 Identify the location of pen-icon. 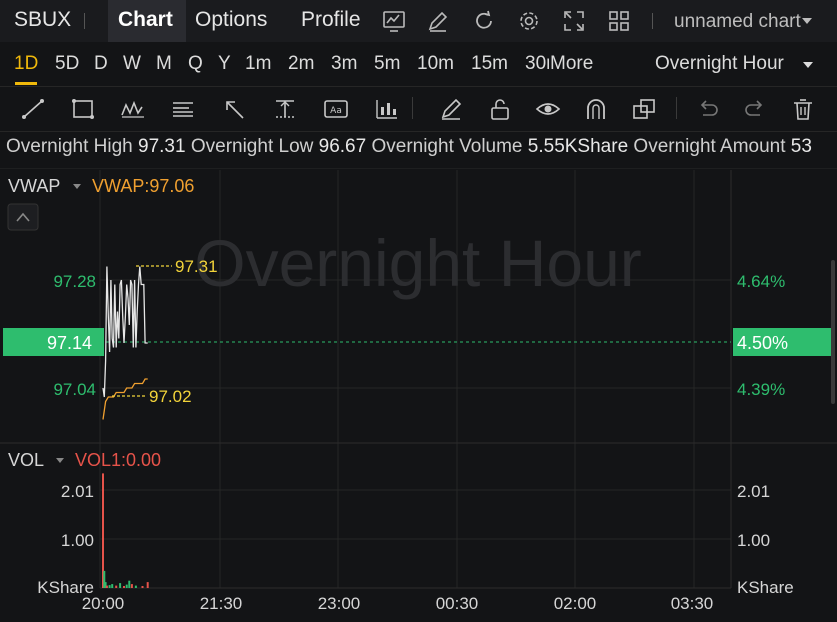
(451, 109).